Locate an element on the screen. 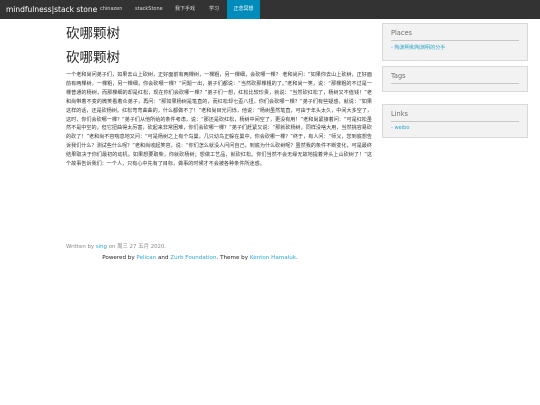  weibo-link: - weibo is located at coordinates (400, 128).